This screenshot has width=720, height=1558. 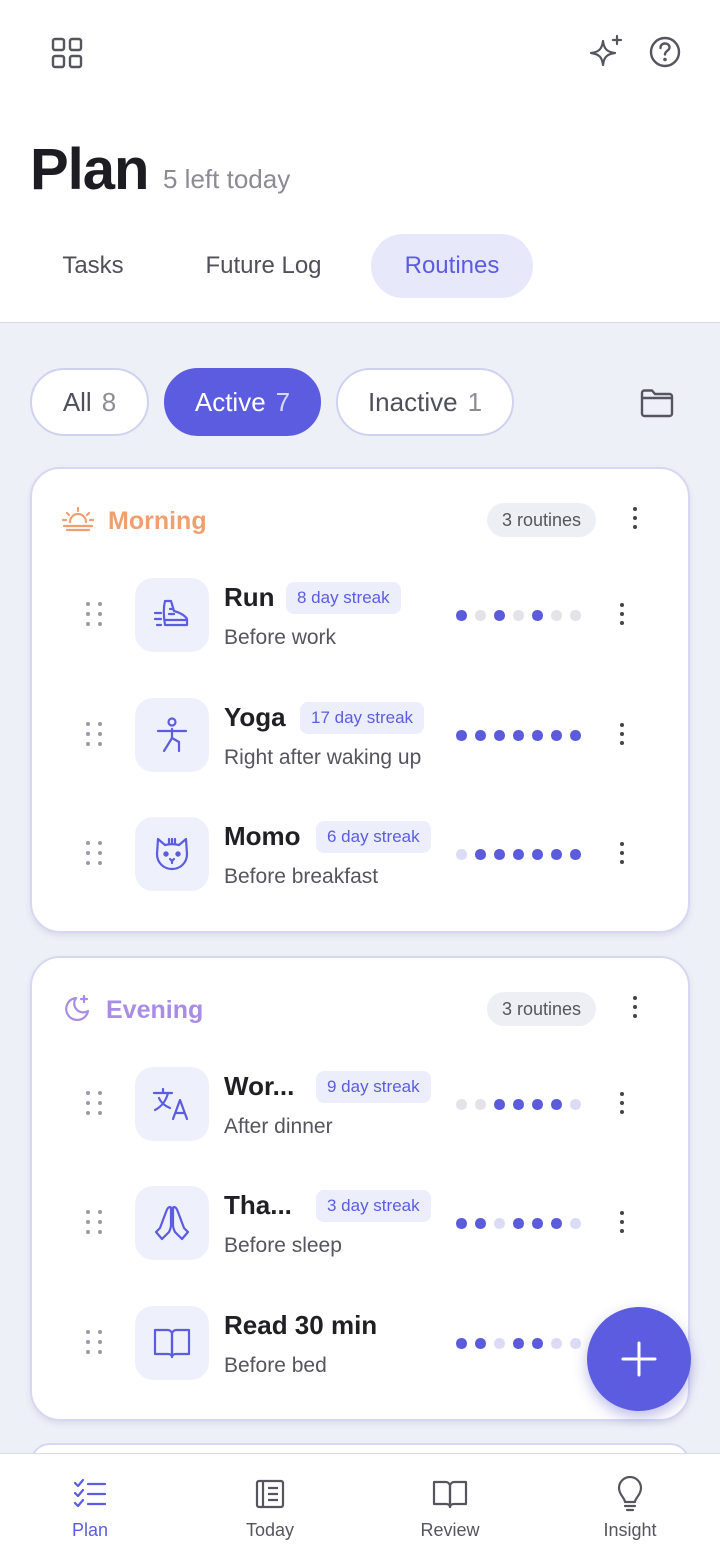 What do you see at coordinates (665, 52) in the screenshot?
I see `help-icon` at bounding box center [665, 52].